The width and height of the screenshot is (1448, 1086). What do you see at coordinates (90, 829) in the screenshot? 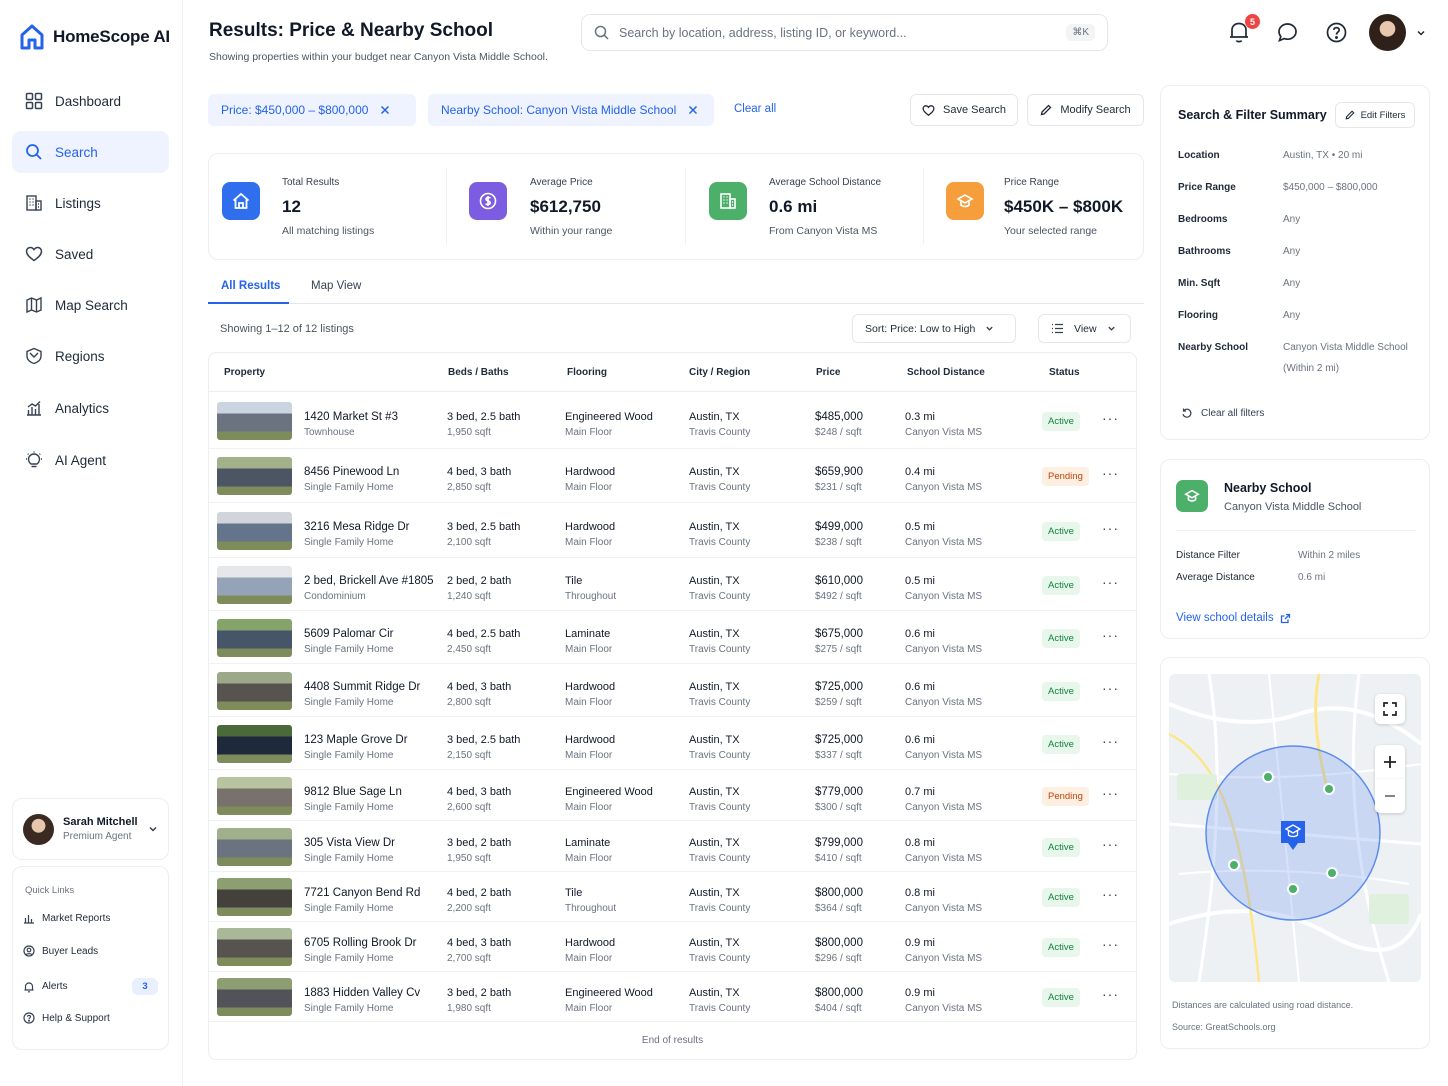
I see `user-card: Sarah Mitchell Premium Agent` at bounding box center [90, 829].